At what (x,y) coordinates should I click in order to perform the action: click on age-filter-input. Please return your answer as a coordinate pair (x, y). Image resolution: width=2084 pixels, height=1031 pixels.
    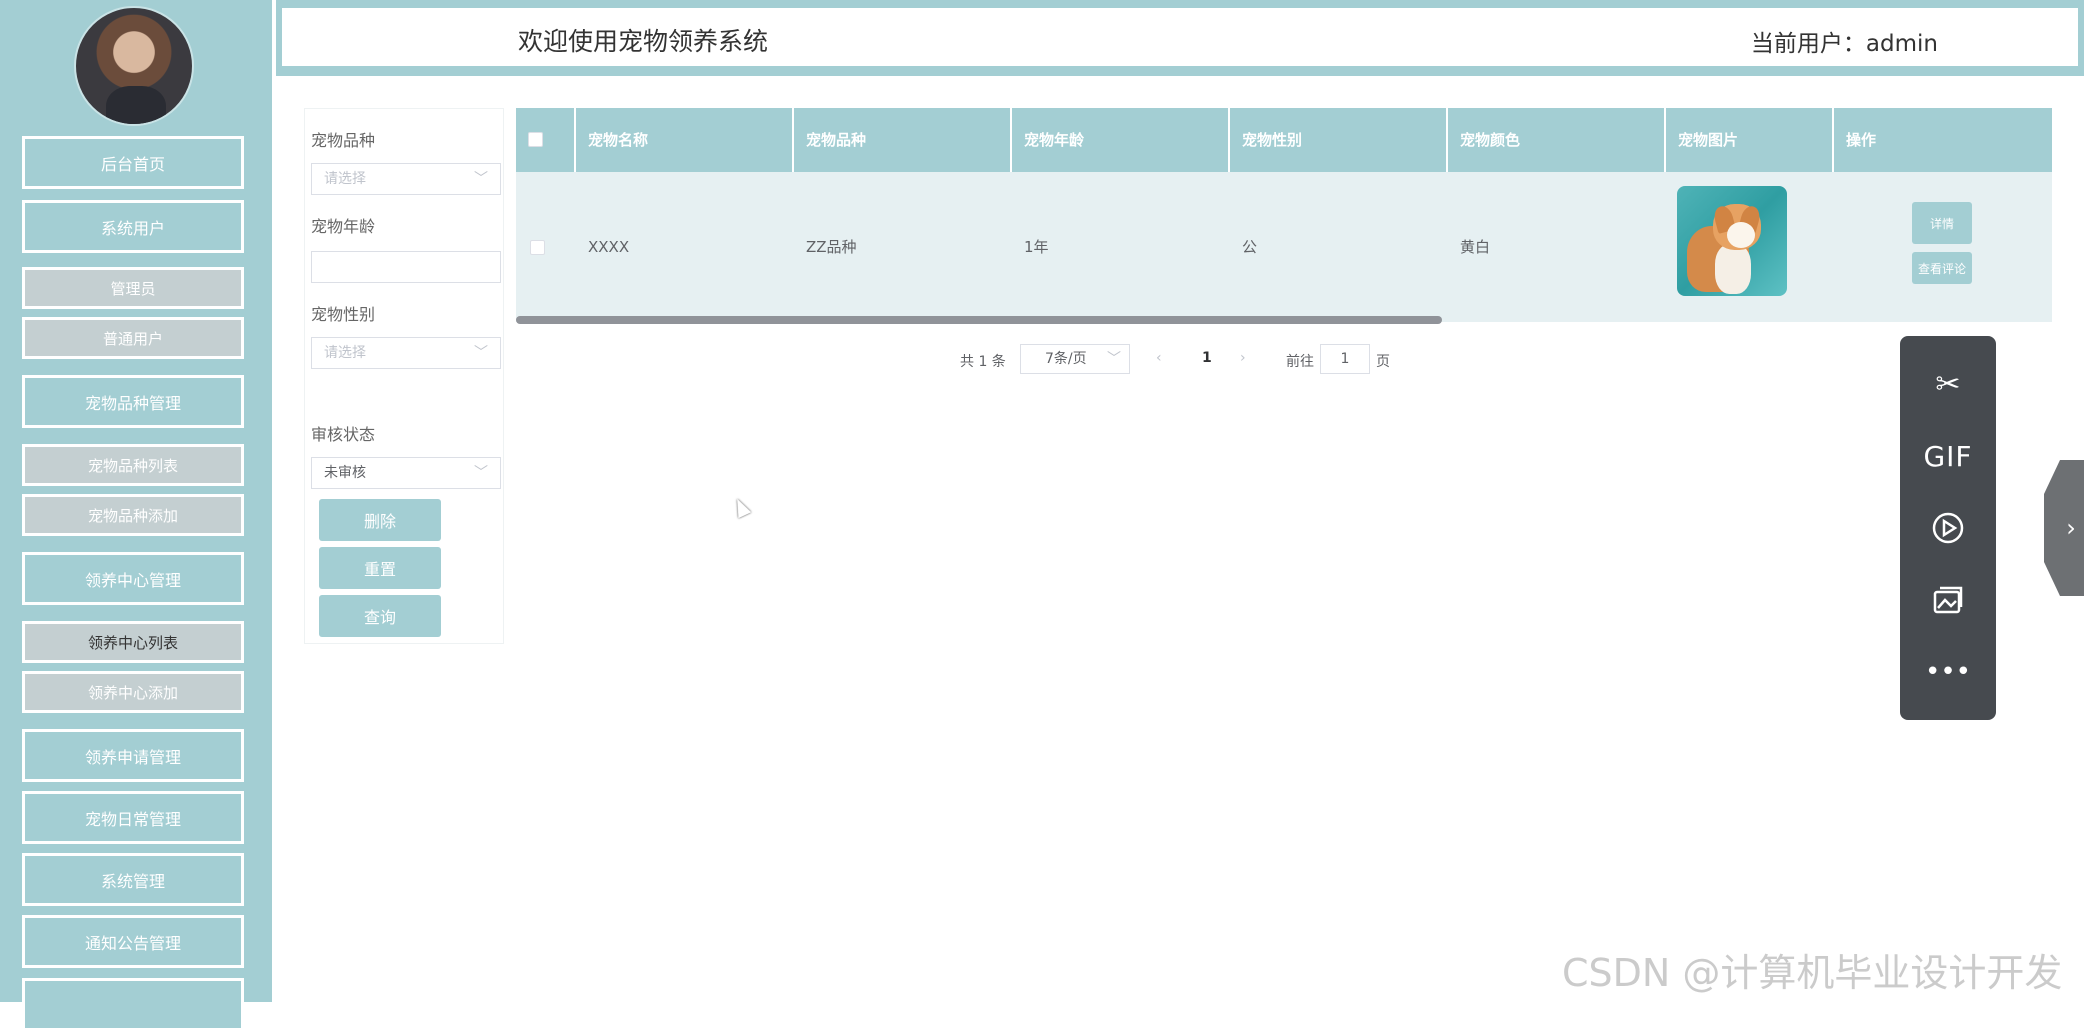
    Looking at the image, I should click on (406, 267).